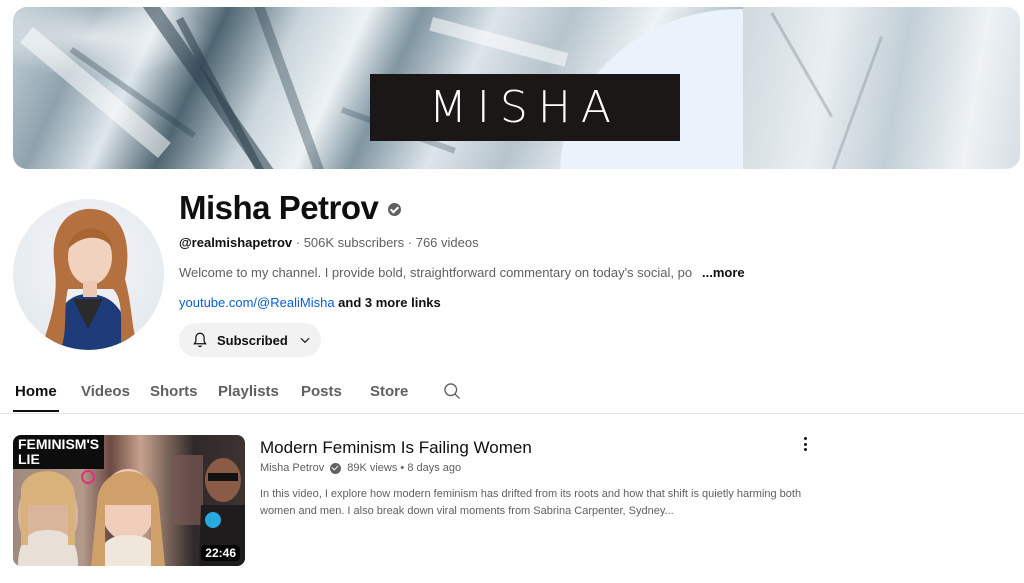  Describe the element at coordinates (372, 468) in the screenshot. I see `video-views: 89K views` at that location.